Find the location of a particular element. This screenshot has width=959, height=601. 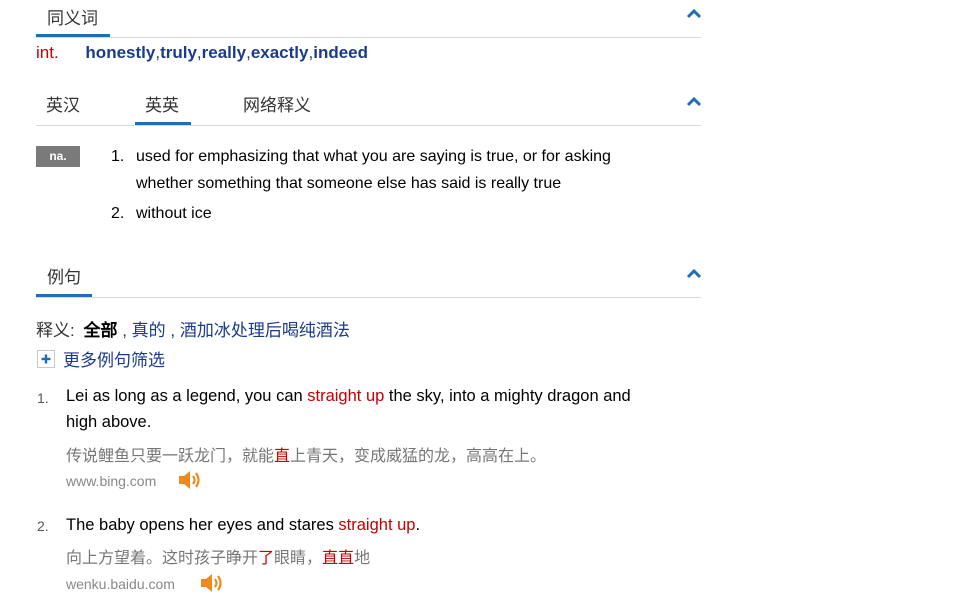

definition-text-2: without ice is located at coordinates (174, 213).